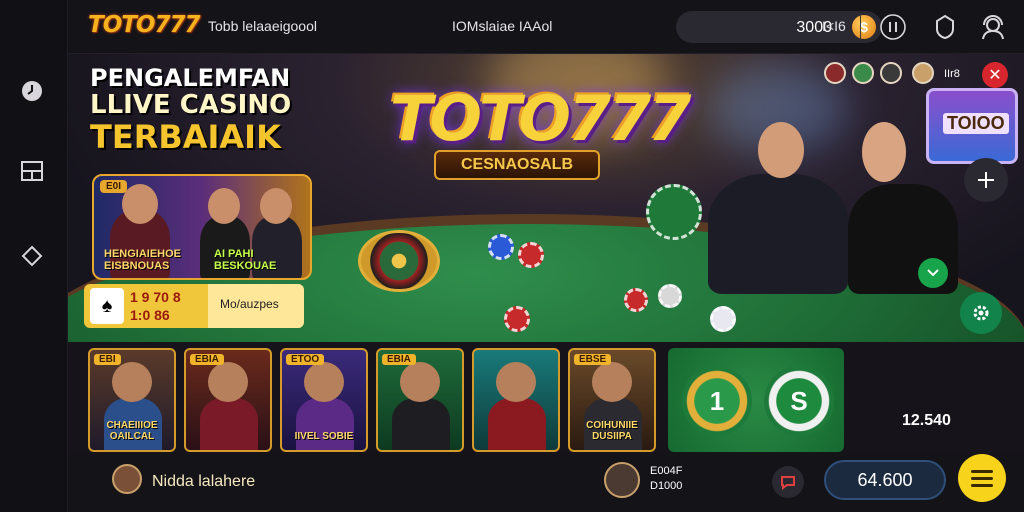 This screenshot has height=512, width=1024. What do you see at coordinates (666, 471) in the screenshot?
I see `dealer-info-1: E004F` at bounding box center [666, 471].